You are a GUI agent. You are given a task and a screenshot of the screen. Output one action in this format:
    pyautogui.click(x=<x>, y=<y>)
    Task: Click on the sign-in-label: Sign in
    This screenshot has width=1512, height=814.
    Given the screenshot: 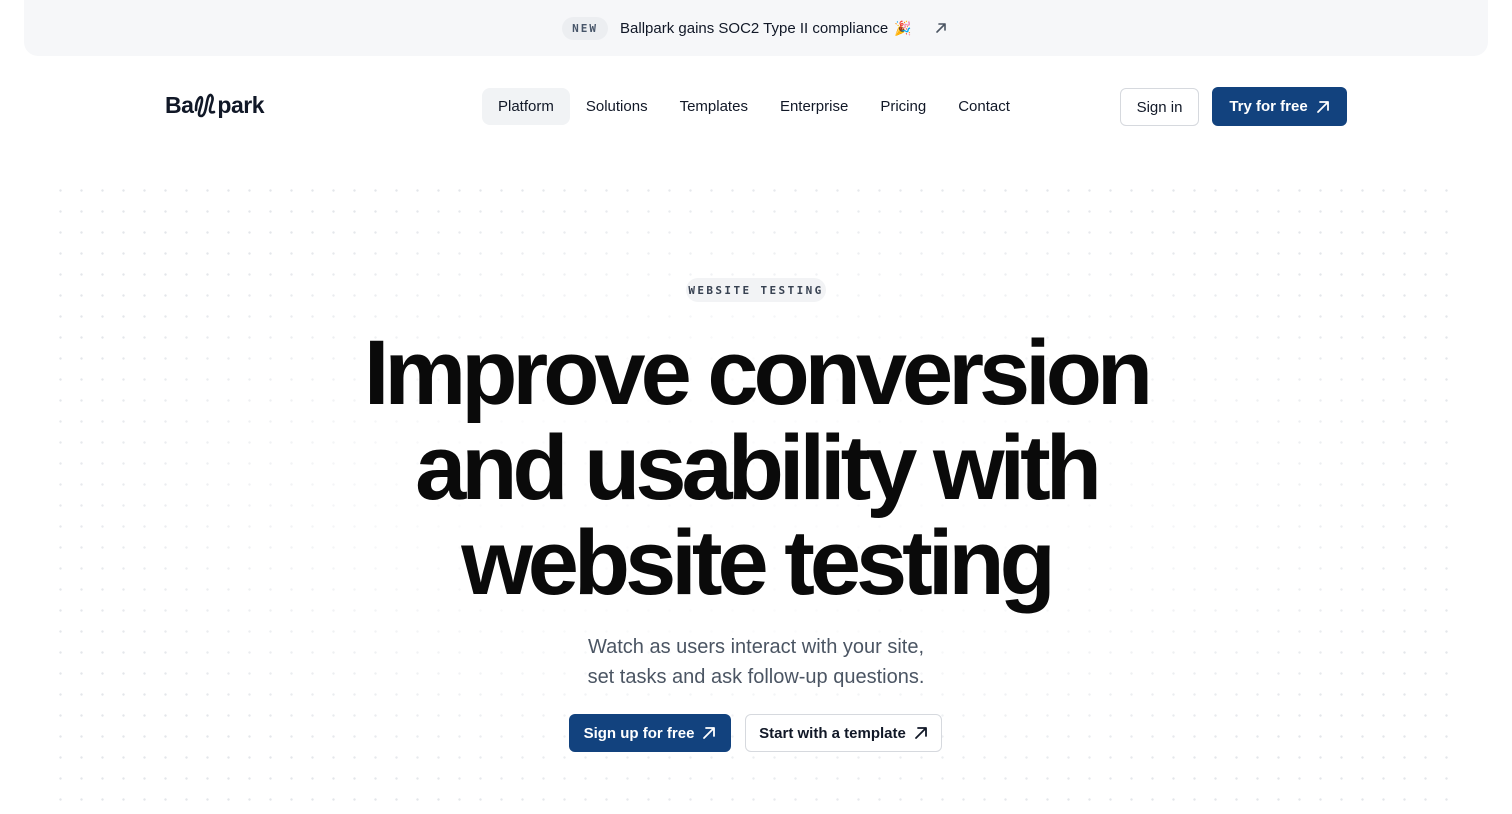 What is the action you would take?
    pyautogui.click(x=1159, y=107)
    